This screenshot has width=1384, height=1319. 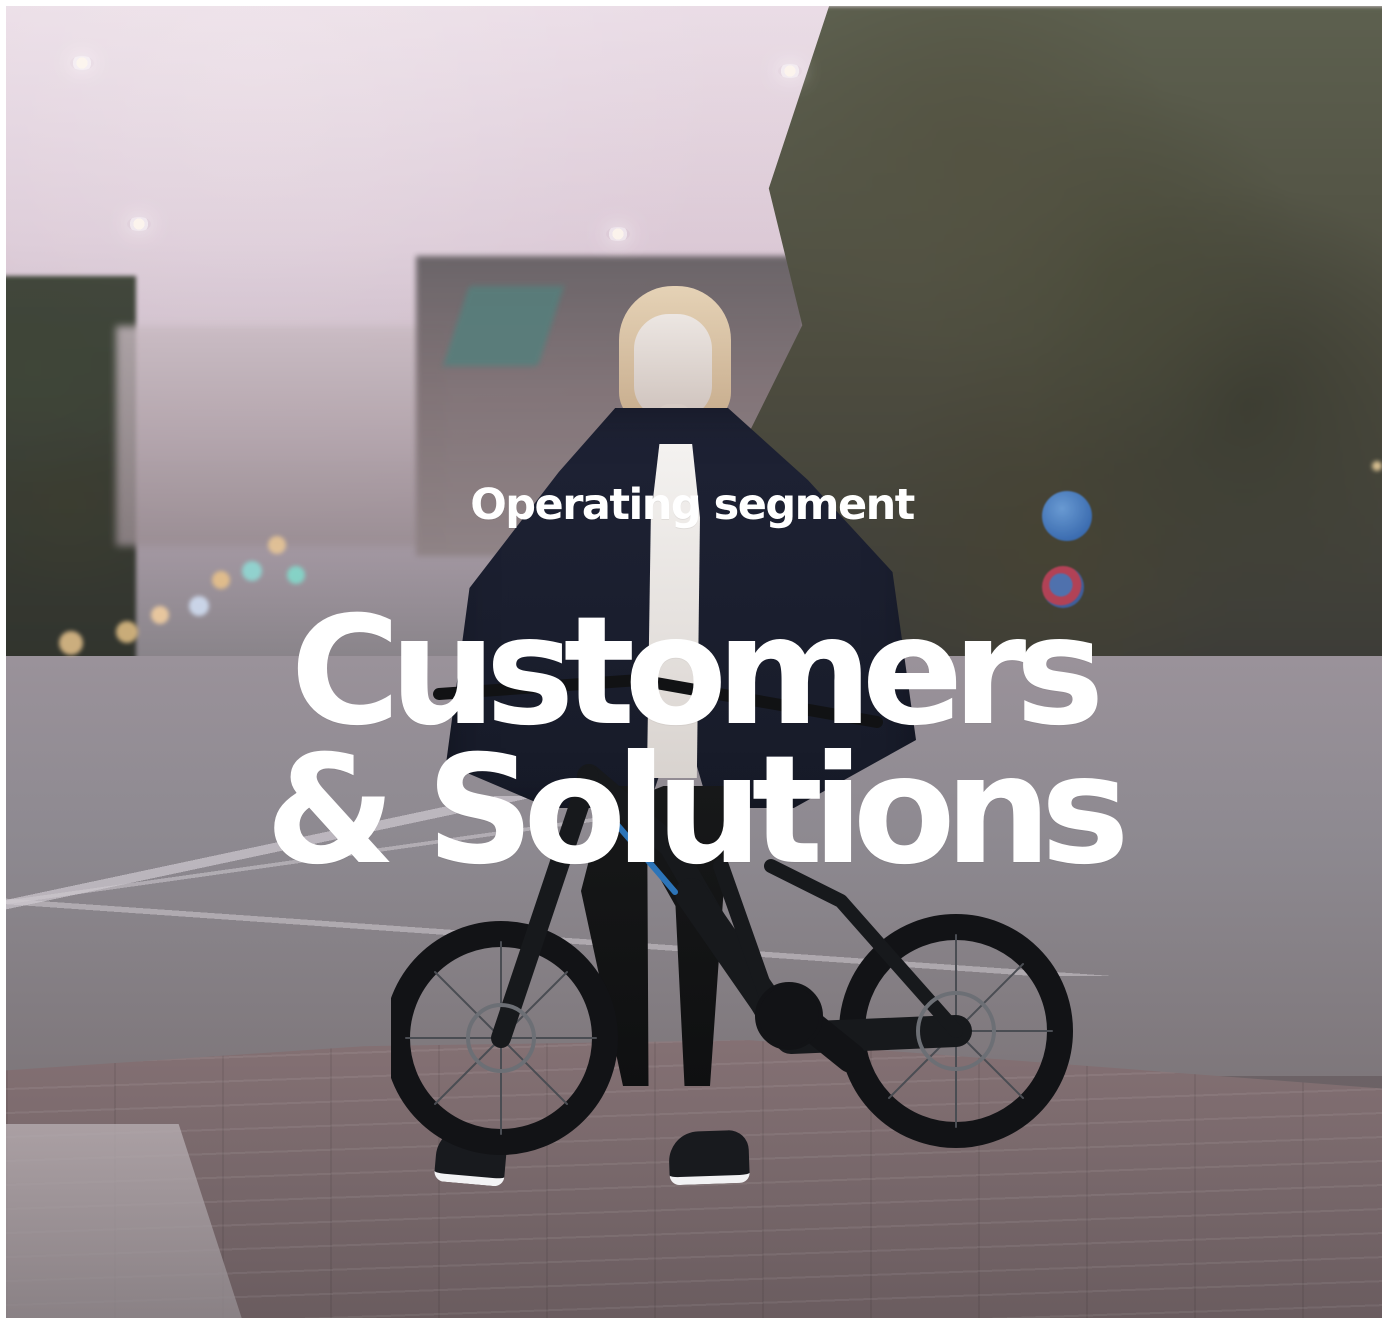 I want to click on blue-road-sign, so click(x=1067, y=516).